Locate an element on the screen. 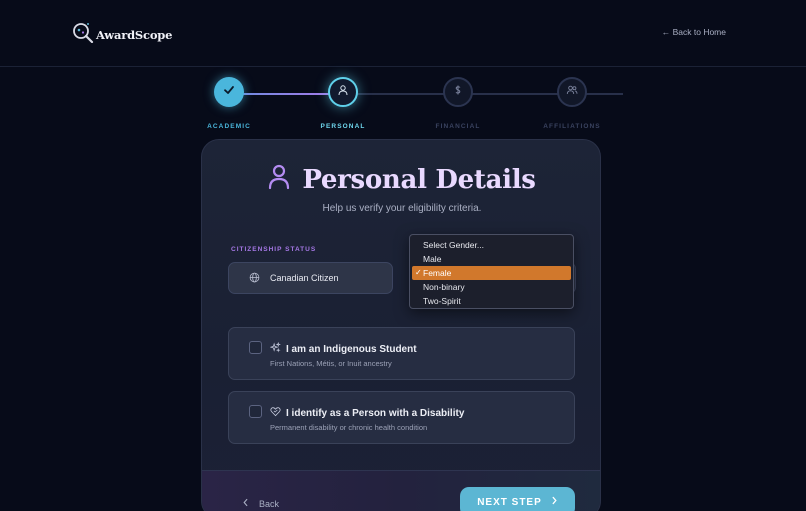 The image size is (806, 511). logo: AwardScope is located at coordinates (122, 34).